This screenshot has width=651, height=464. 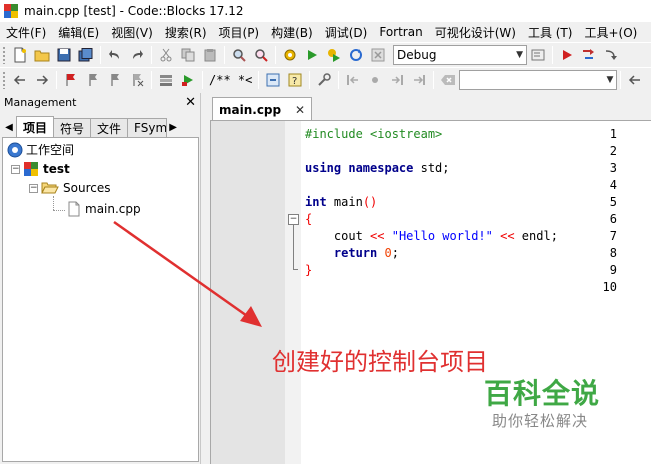 I want to click on tab-scroll-left-icon: ◀, so click(x=9, y=127).